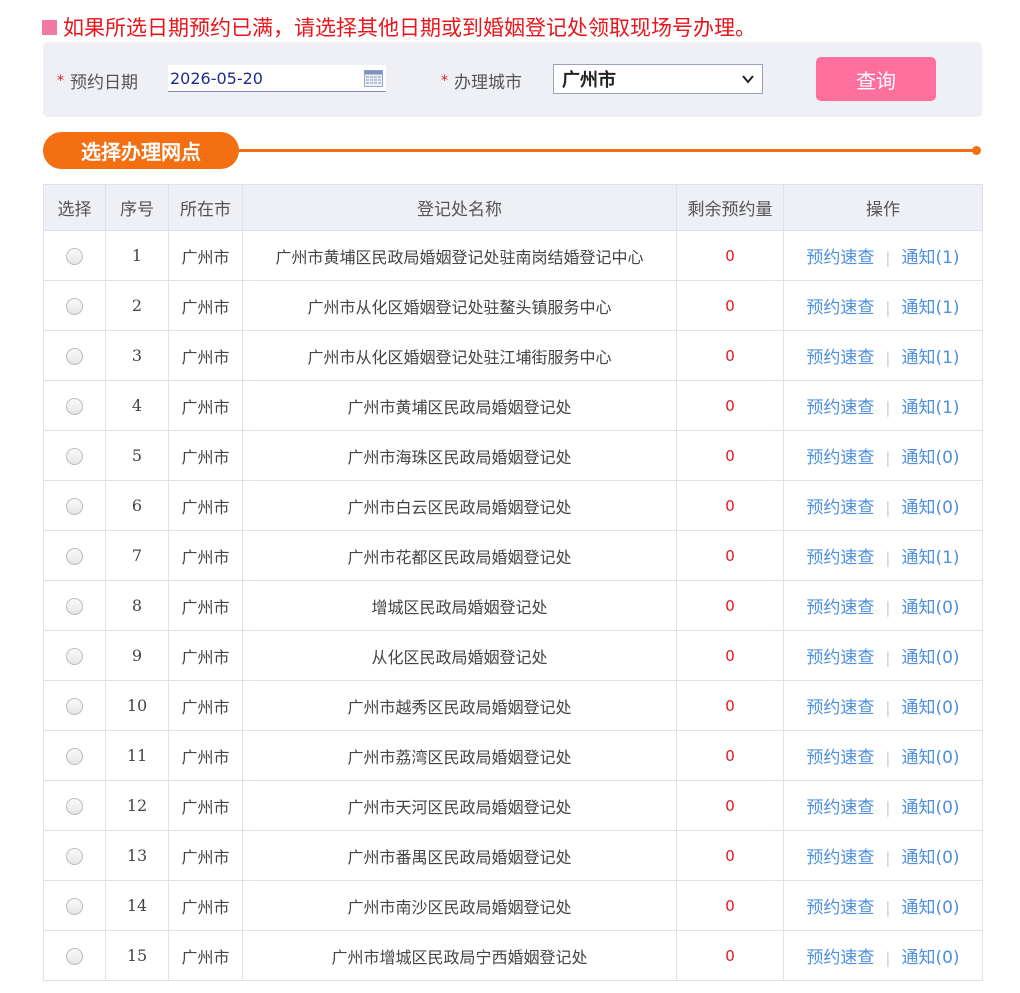 This screenshot has width=1020, height=993. I want to click on query-button: 查询, so click(876, 79).